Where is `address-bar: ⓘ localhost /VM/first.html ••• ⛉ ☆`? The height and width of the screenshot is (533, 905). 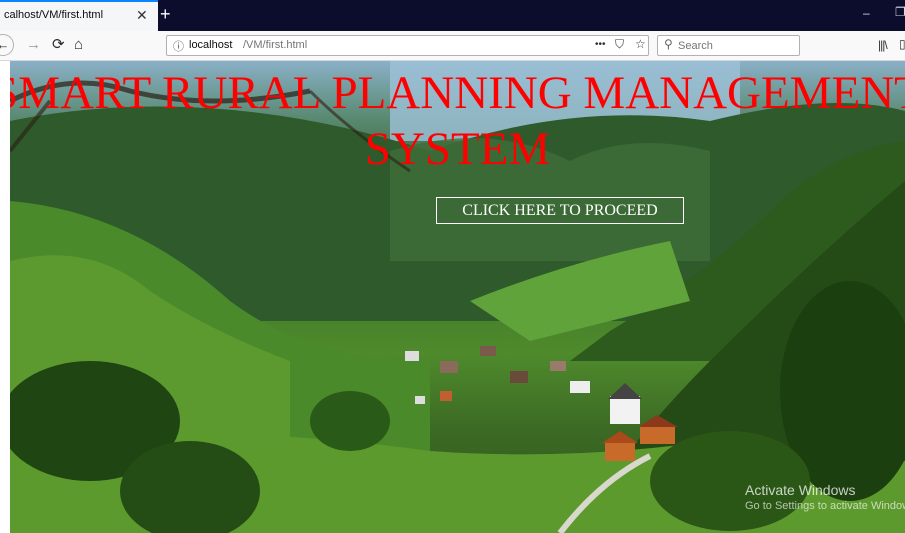 address-bar: ⓘ localhost /VM/first.html ••• ⛉ ☆ is located at coordinates (407, 45).